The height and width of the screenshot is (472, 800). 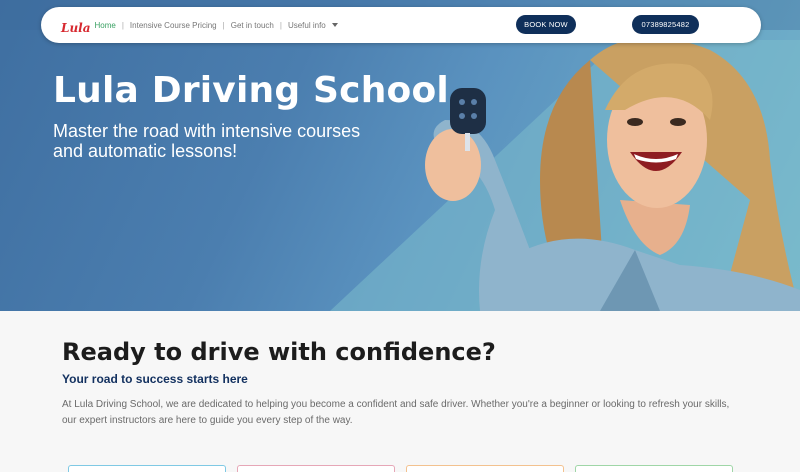 I want to click on logo-text: Lula, so click(x=76, y=28).